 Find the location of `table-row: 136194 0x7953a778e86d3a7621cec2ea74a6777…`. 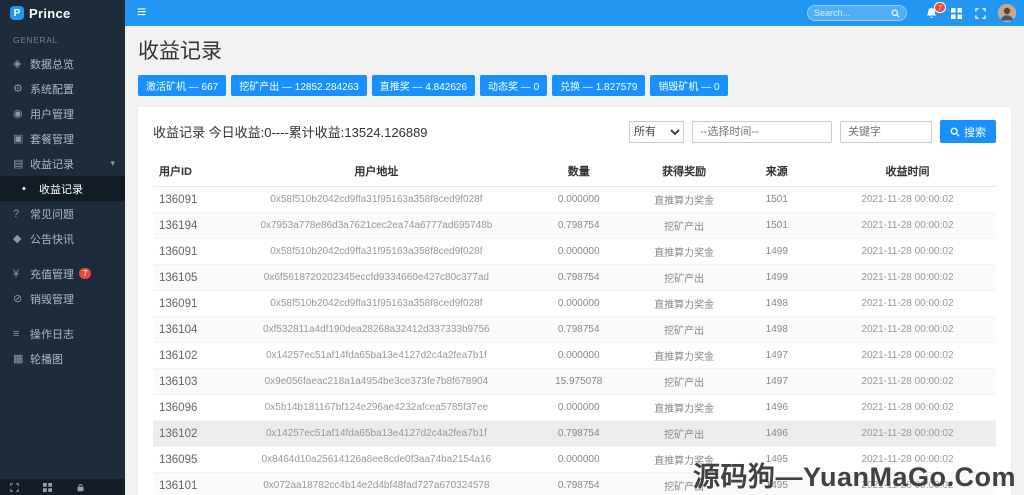

table-row: 136194 0x7953a778e86d3a7621cec2ea74a6777… is located at coordinates (574, 225).